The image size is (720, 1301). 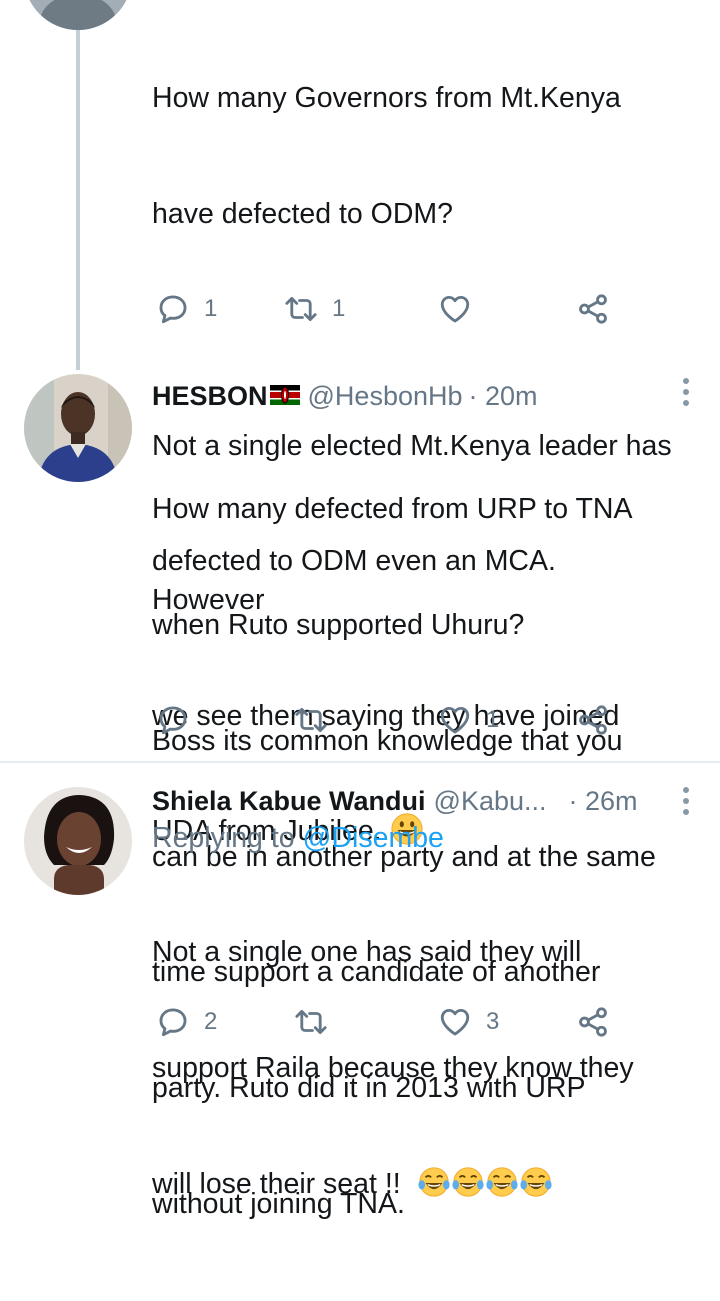 What do you see at coordinates (223, 838) in the screenshot?
I see `replying-to-label: Replying to` at bounding box center [223, 838].